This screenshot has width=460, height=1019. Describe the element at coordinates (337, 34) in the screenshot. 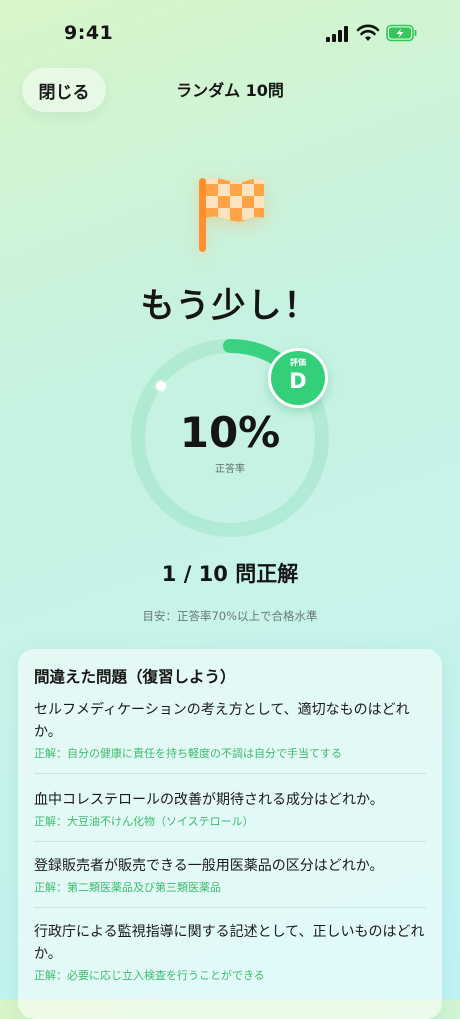

I see `signal-icon` at that location.